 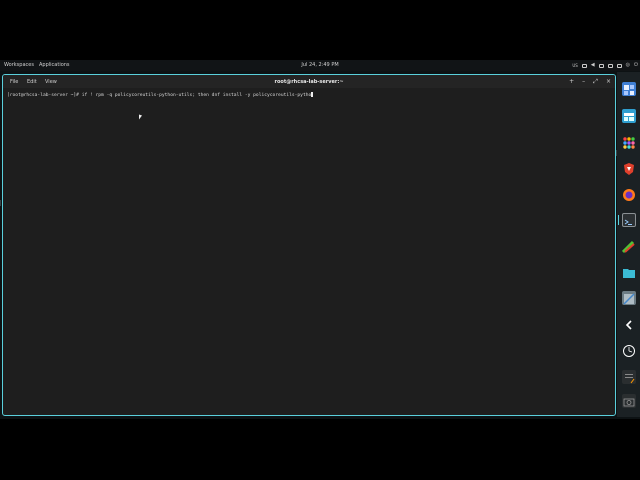 I want to click on keyboard-layout: US, so click(x=574, y=65).